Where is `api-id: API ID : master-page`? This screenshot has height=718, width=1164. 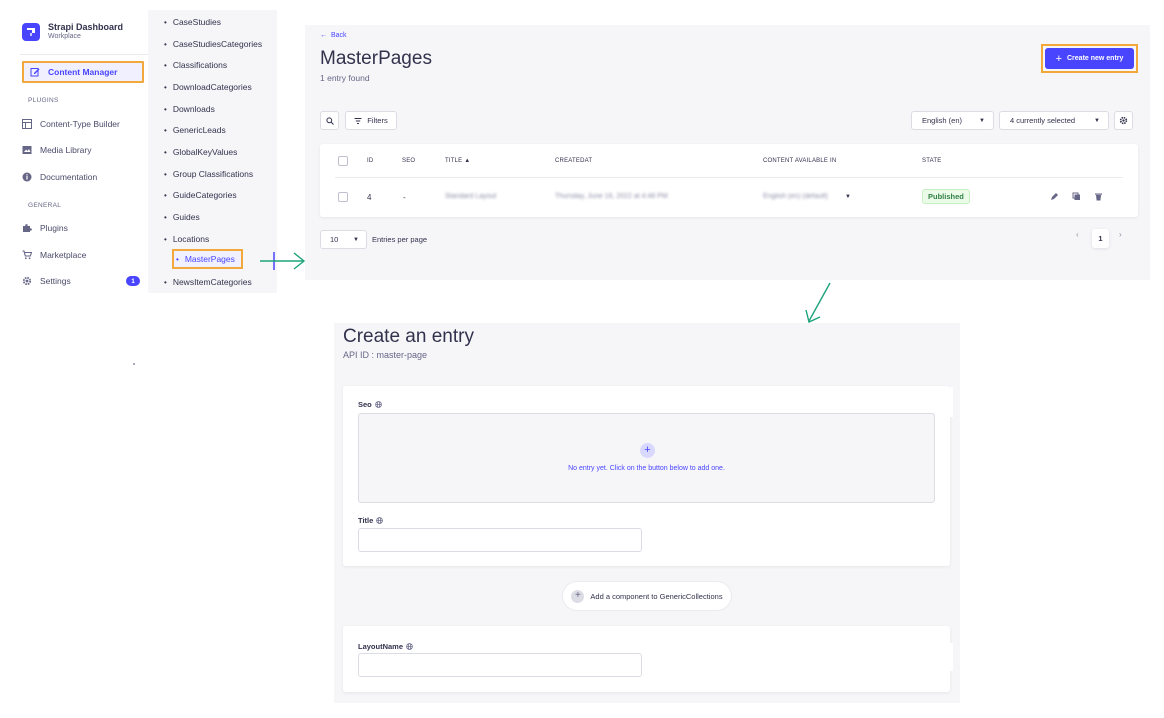
api-id: API ID : master-page is located at coordinates (385, 355).